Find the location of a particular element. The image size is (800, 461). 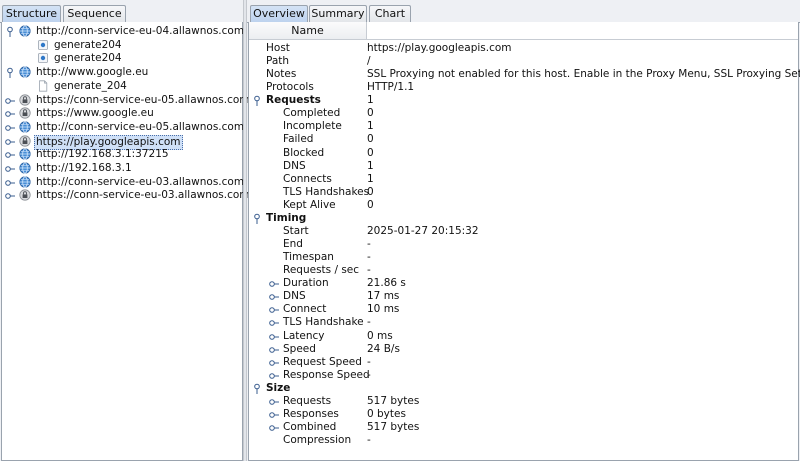

overview-row: Timing is located at coordinates (523, 218).